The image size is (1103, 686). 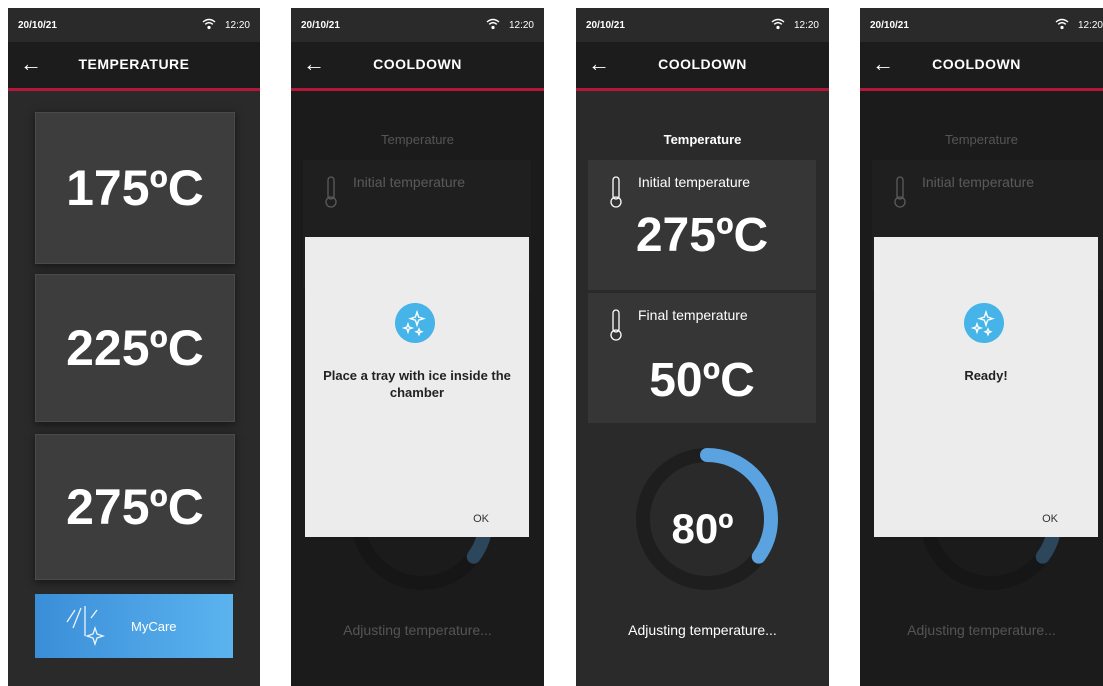 I want to click on header: ← TEMPERATURE, so click(x=134, y=66).